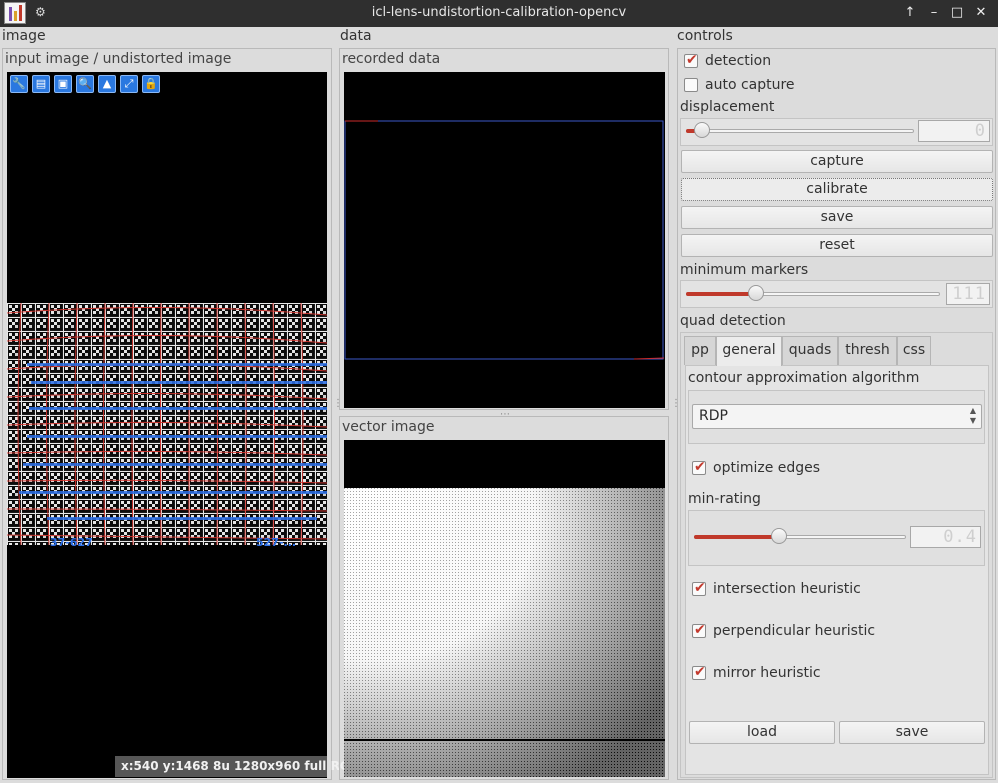 This screenshot has height=783, width=998. Describe the element at coordinates (388, 427) in the screenshot. I see `vector-image-label: vector image` at that location.